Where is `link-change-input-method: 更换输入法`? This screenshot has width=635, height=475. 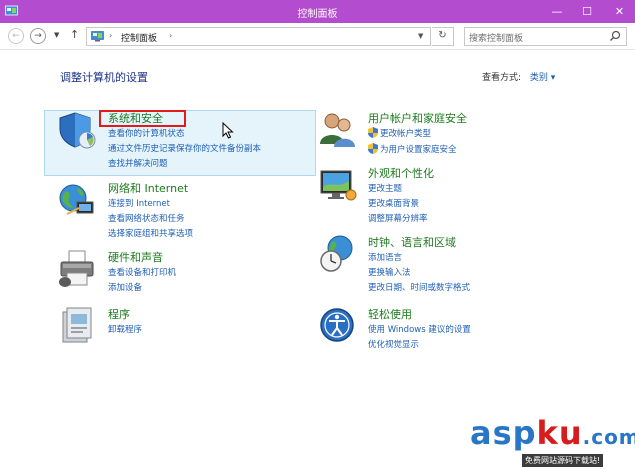 link-change-input-method: 更换输入法 is located at coordinates (389, 272).